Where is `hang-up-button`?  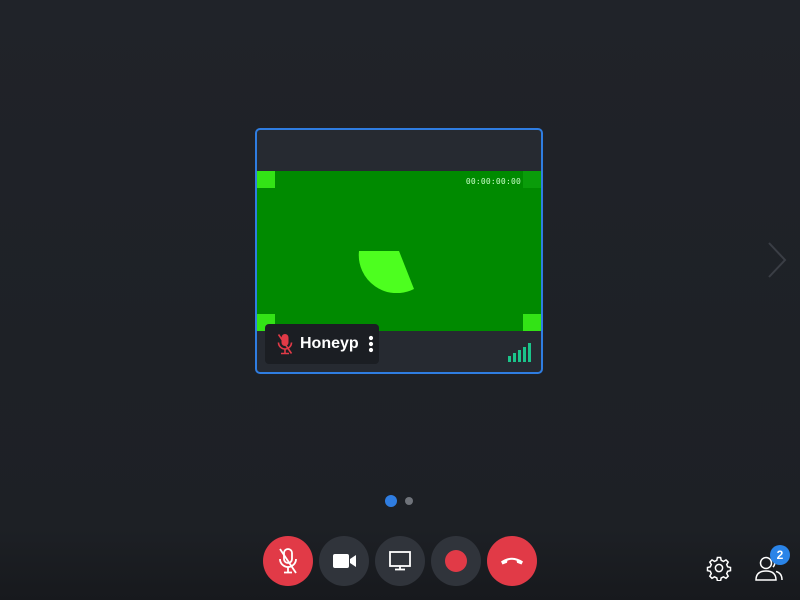
hang-up-button is located at coordinates (512, 561).